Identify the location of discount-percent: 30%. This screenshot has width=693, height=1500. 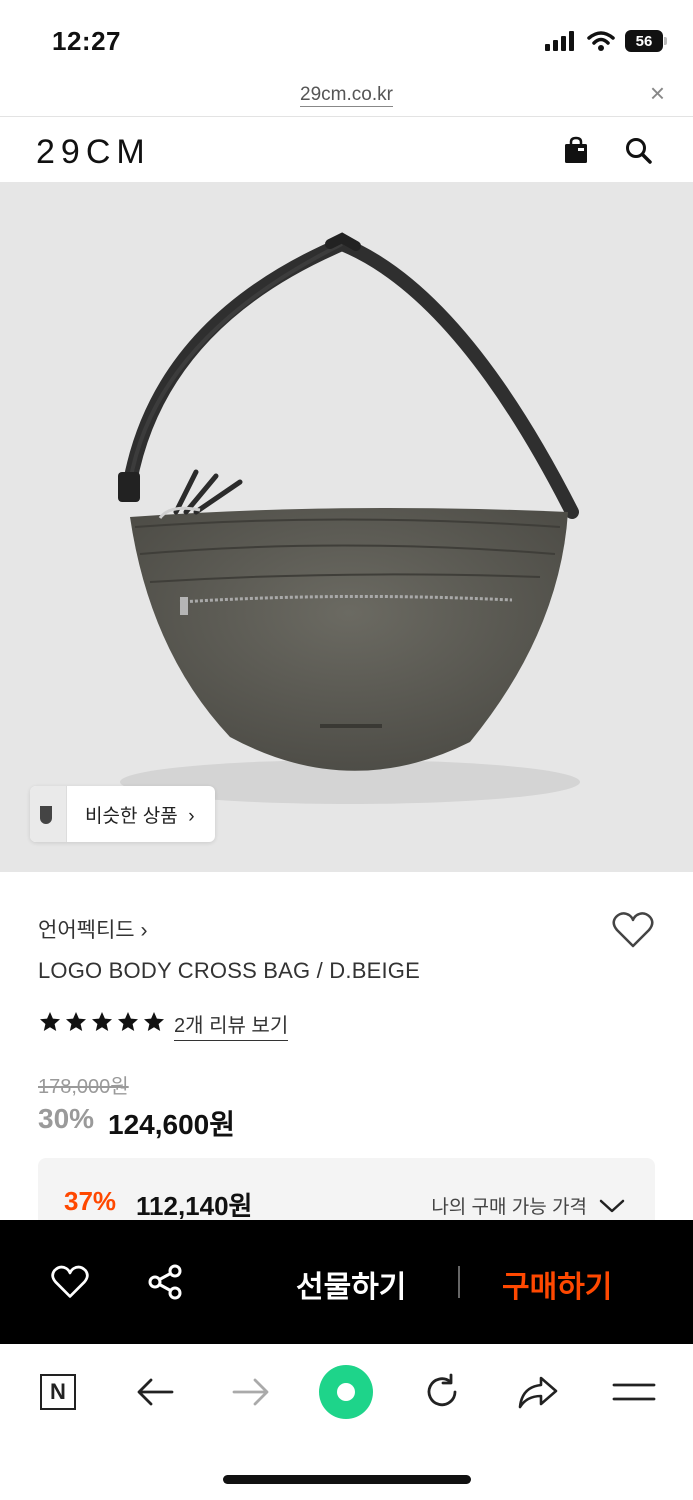
(66, 1118).